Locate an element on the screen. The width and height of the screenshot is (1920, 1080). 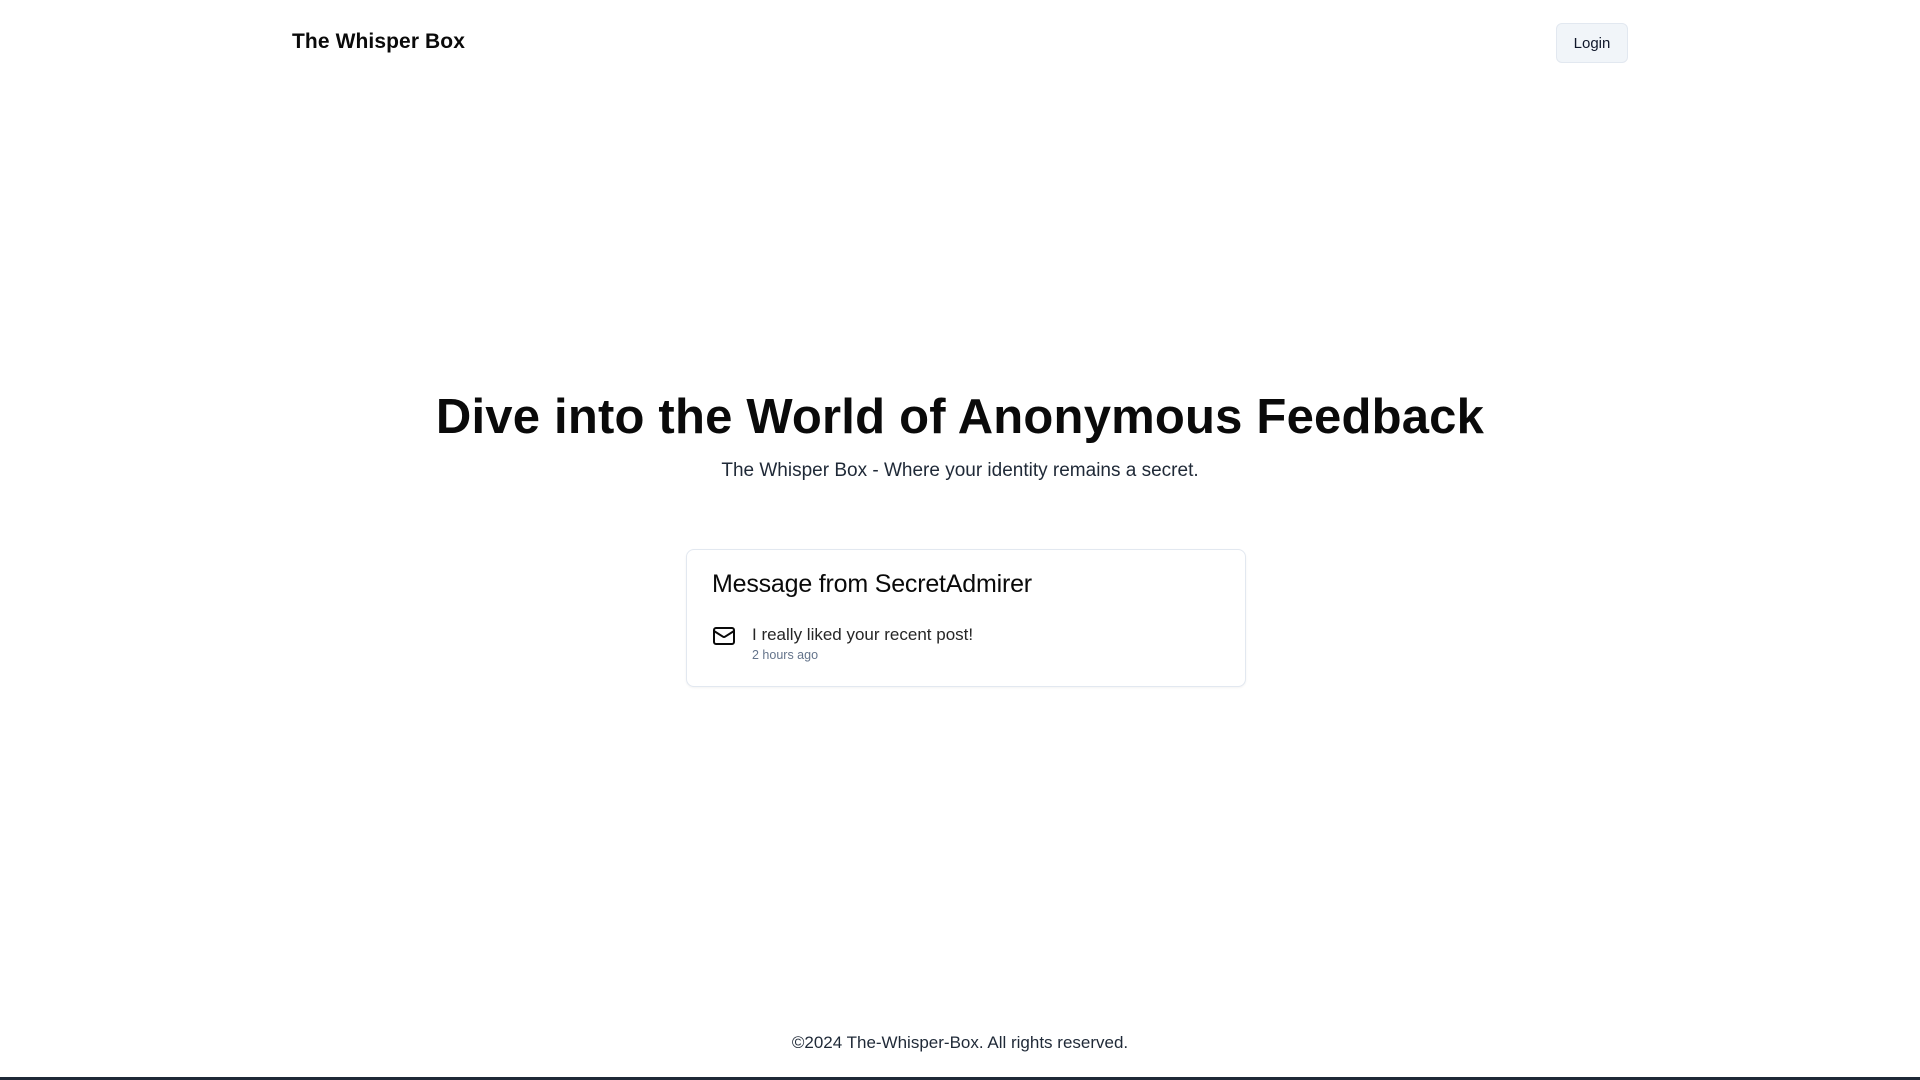
message-content: I really liked your recent post! is located at coordinates (863, 634).